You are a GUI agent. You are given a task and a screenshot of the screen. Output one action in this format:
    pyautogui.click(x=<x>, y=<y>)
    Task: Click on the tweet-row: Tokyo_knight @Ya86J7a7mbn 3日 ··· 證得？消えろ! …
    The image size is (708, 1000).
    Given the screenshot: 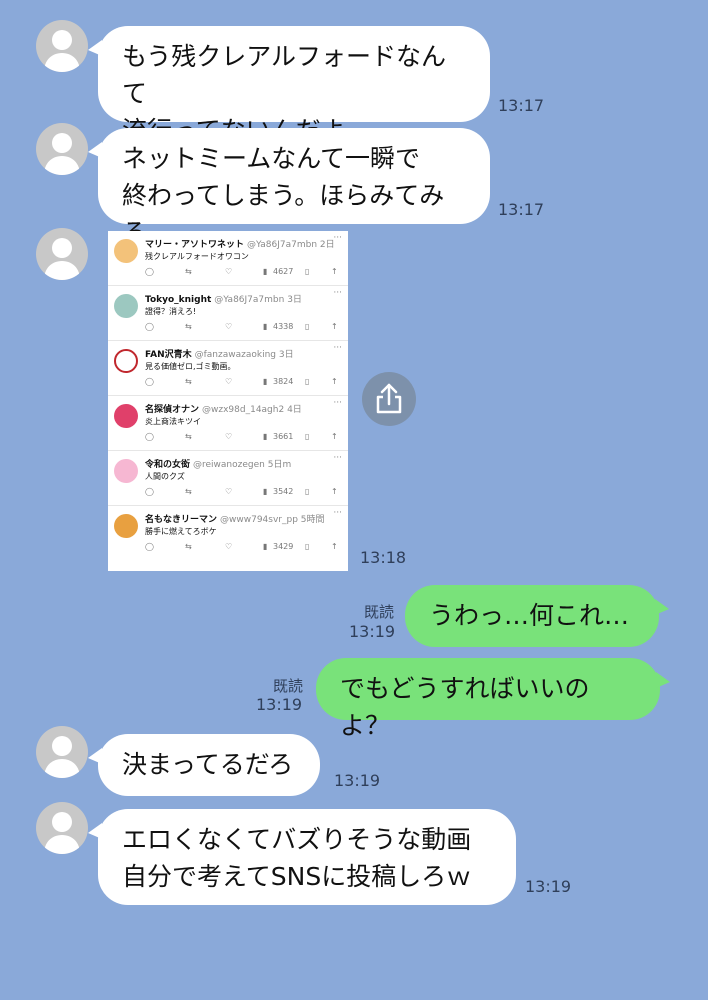 What is the action you would take?
    pyautogui.click(x=228, y=313)
    